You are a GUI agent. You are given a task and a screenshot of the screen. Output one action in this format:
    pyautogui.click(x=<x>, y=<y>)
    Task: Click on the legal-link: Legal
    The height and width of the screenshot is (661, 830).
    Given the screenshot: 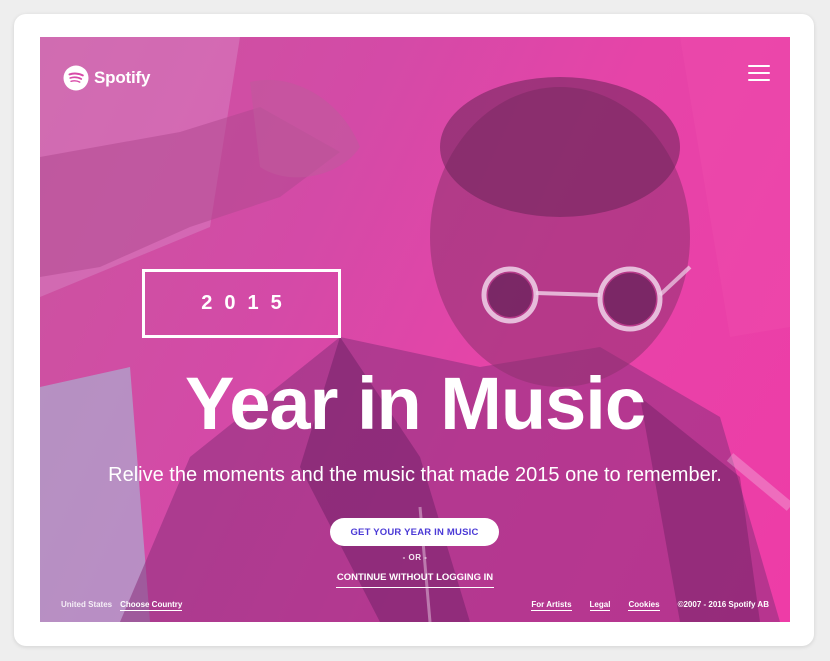 What is the action you would take?
    pyautogui.click(x=600, y=605)
    